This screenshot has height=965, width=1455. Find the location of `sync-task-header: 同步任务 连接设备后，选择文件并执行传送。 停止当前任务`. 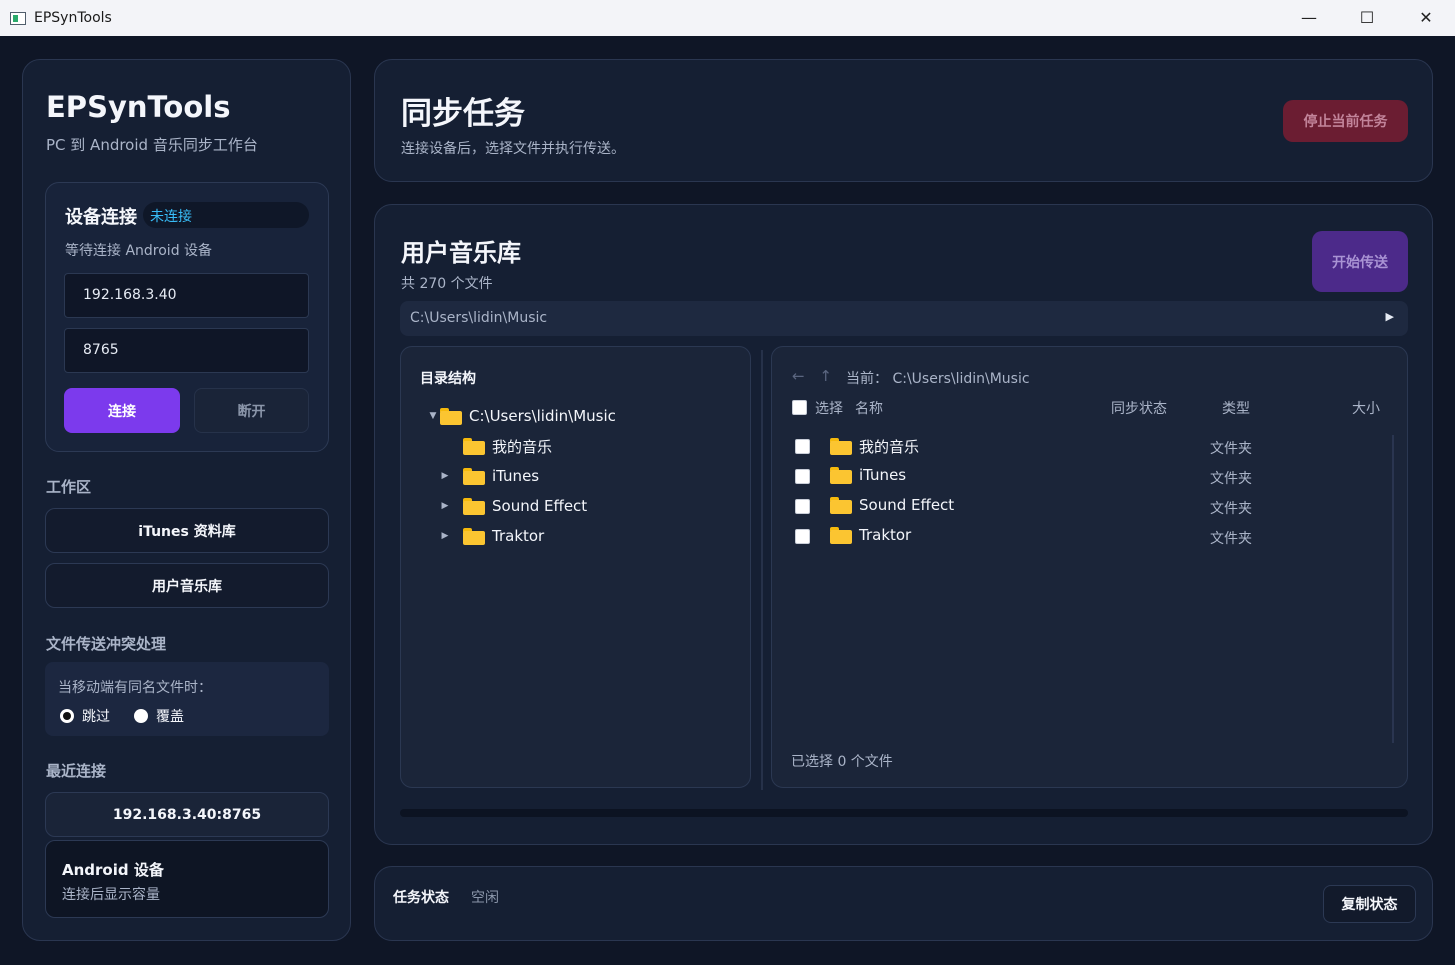

sync-task-header: 同步任务 连接设备后，选择文件并执行传送。 停止当前任务 is located at coordinates (903, 120).